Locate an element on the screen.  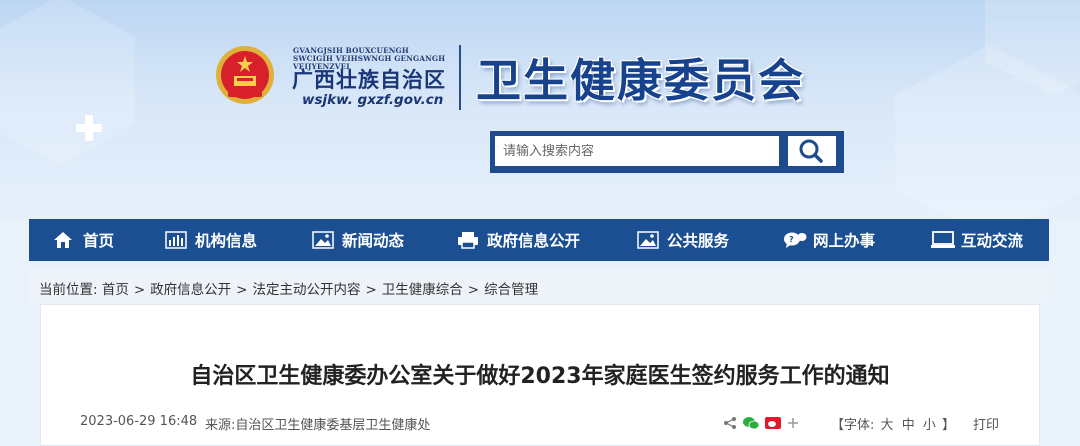
search-button is located at coordinates (812, 151).